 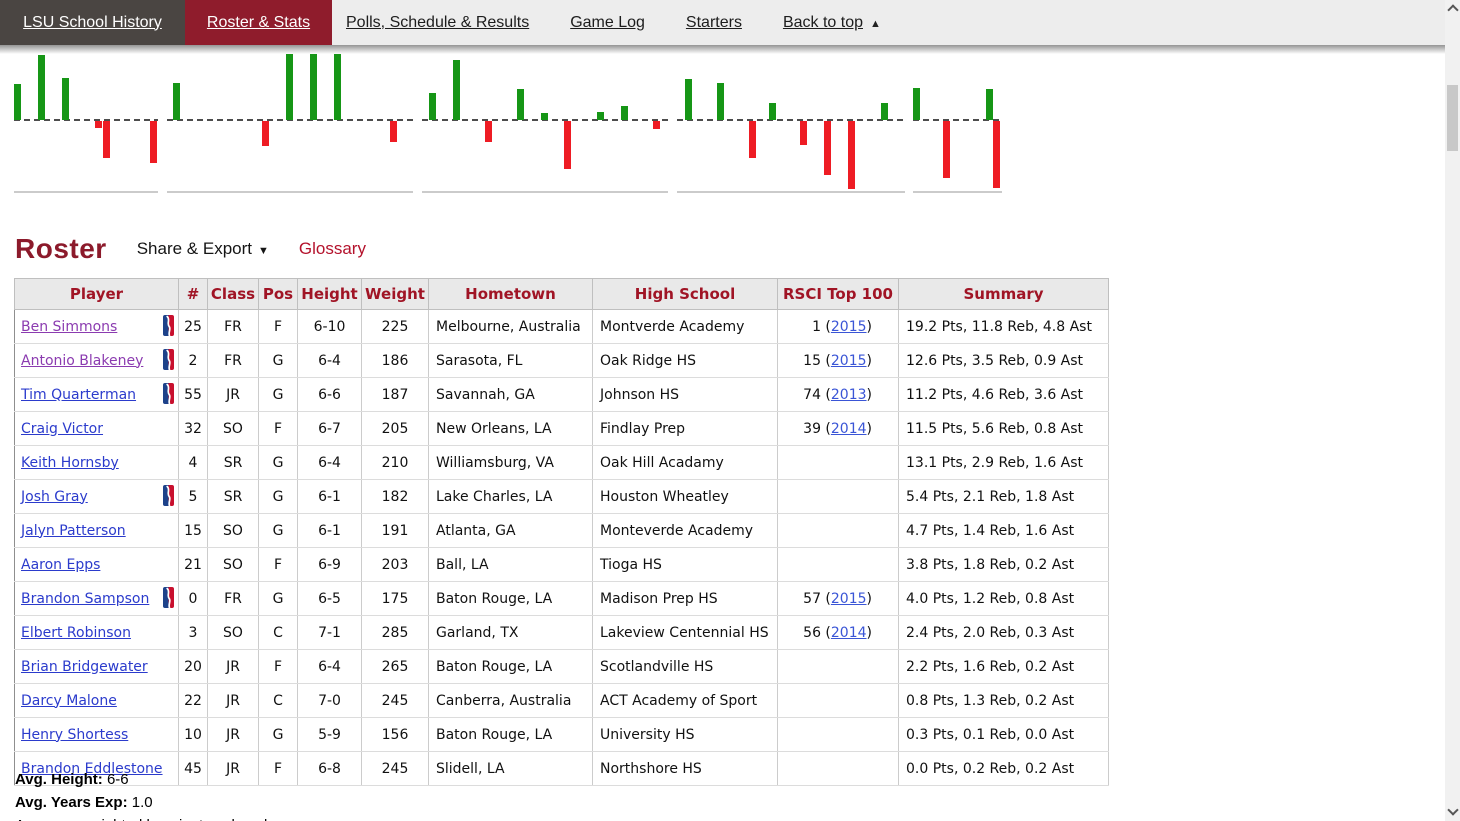 What do you see at coordinates (714, 23) in the screenshot?
I see `starters-link: Starters` at bounding box center [714, 23].